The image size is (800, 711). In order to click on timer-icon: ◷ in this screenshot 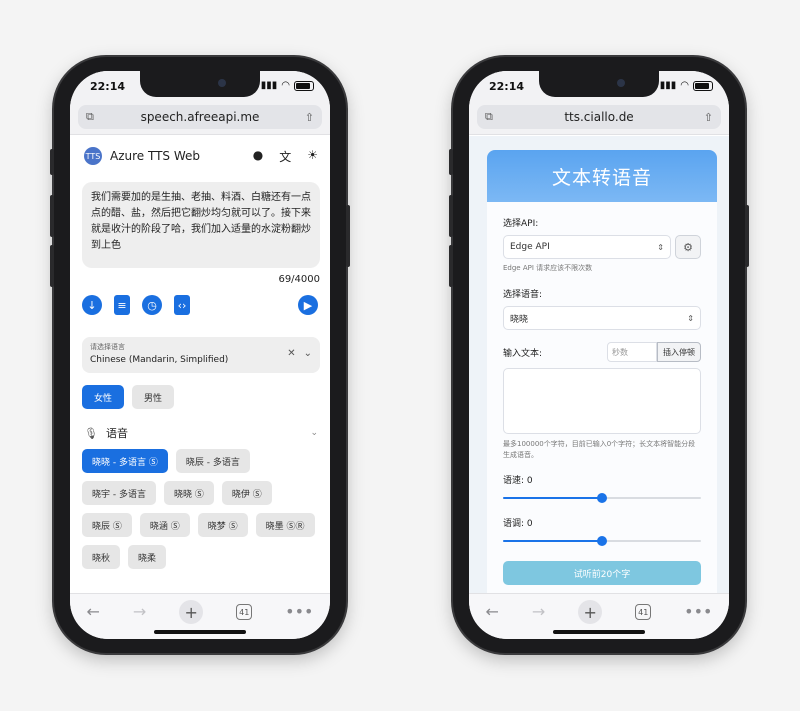, I will do `click(152, 305)`.